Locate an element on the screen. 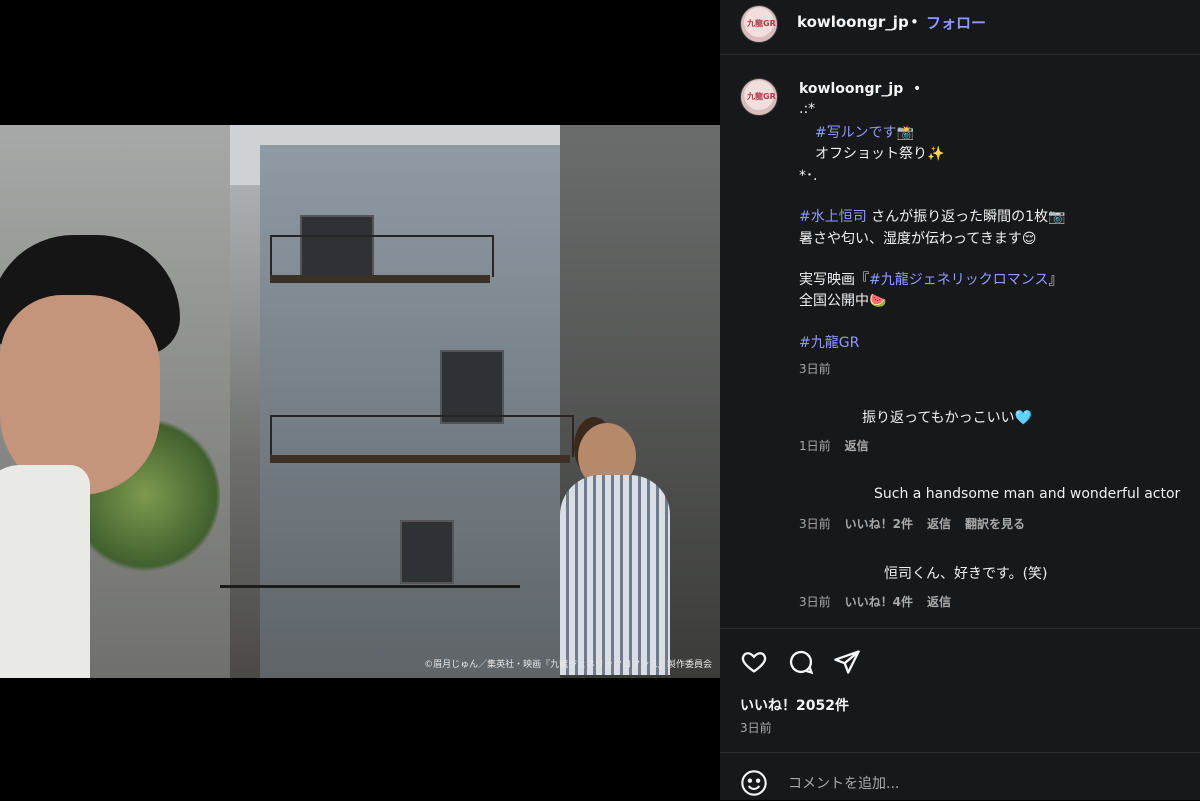  comment-likes: いいね！2件 is located at coordinates (879, 524).